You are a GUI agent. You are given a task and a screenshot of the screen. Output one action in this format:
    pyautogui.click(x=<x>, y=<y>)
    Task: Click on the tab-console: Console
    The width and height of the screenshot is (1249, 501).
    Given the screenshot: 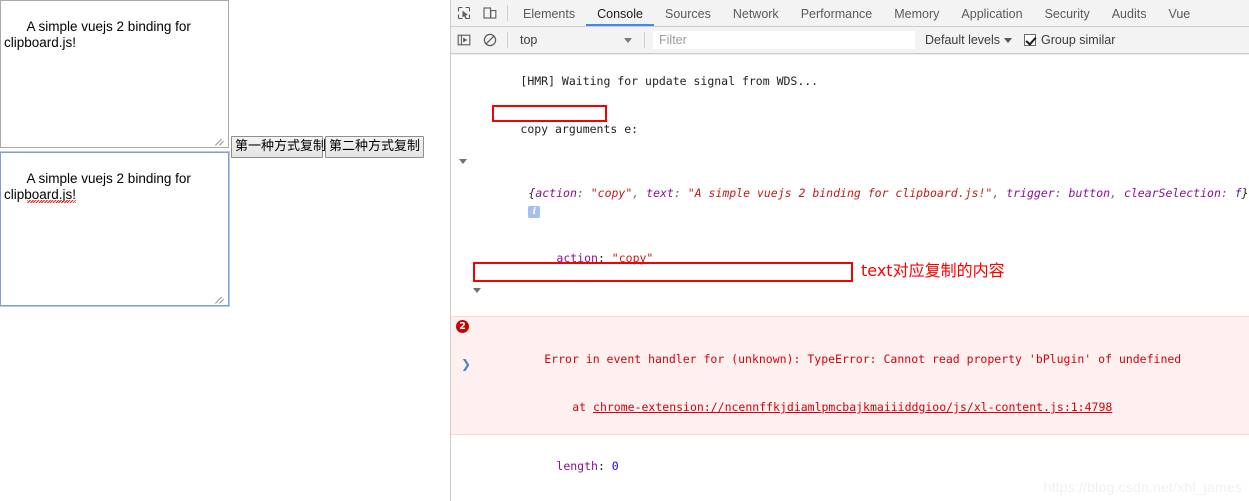 What is the action you would take?
    pyautogui.click(x=620, y=13)
    